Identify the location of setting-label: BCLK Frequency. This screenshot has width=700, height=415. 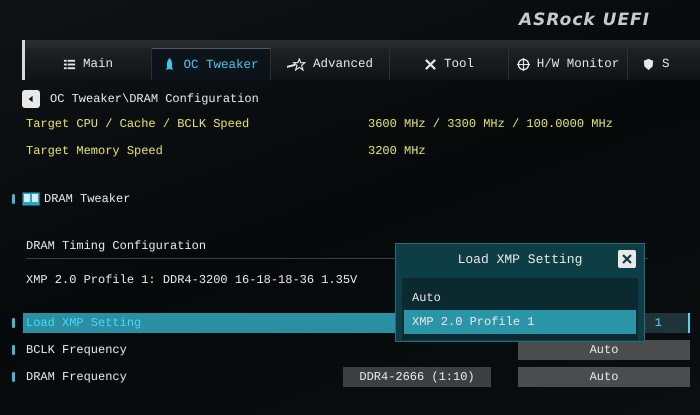
(257, 350).